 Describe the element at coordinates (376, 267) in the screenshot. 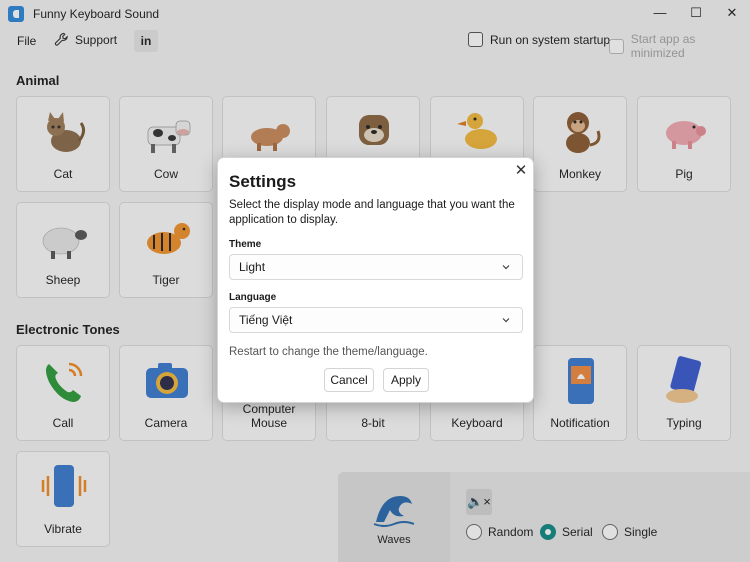

I see `theme-select: Light` at that location.